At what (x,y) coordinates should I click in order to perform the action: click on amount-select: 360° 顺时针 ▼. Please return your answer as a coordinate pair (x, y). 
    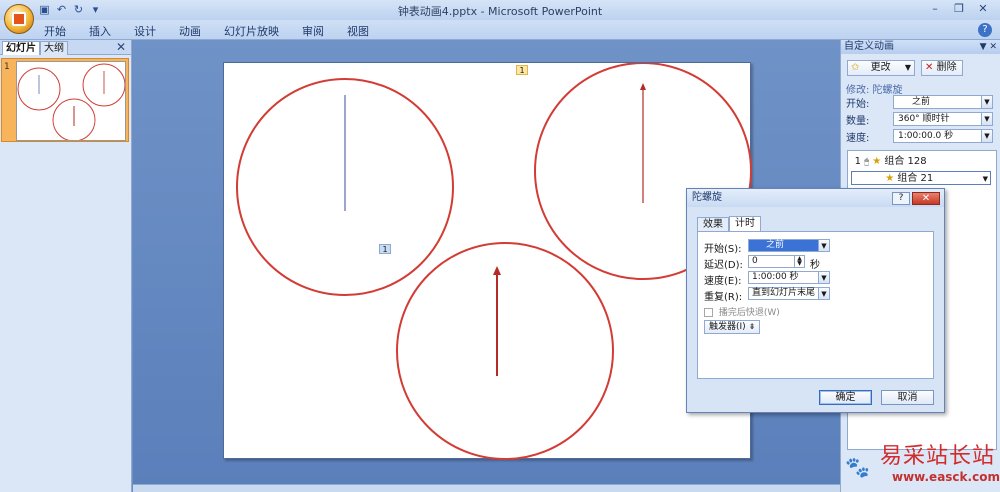
    Looking at the image, I should click on (943, 119).